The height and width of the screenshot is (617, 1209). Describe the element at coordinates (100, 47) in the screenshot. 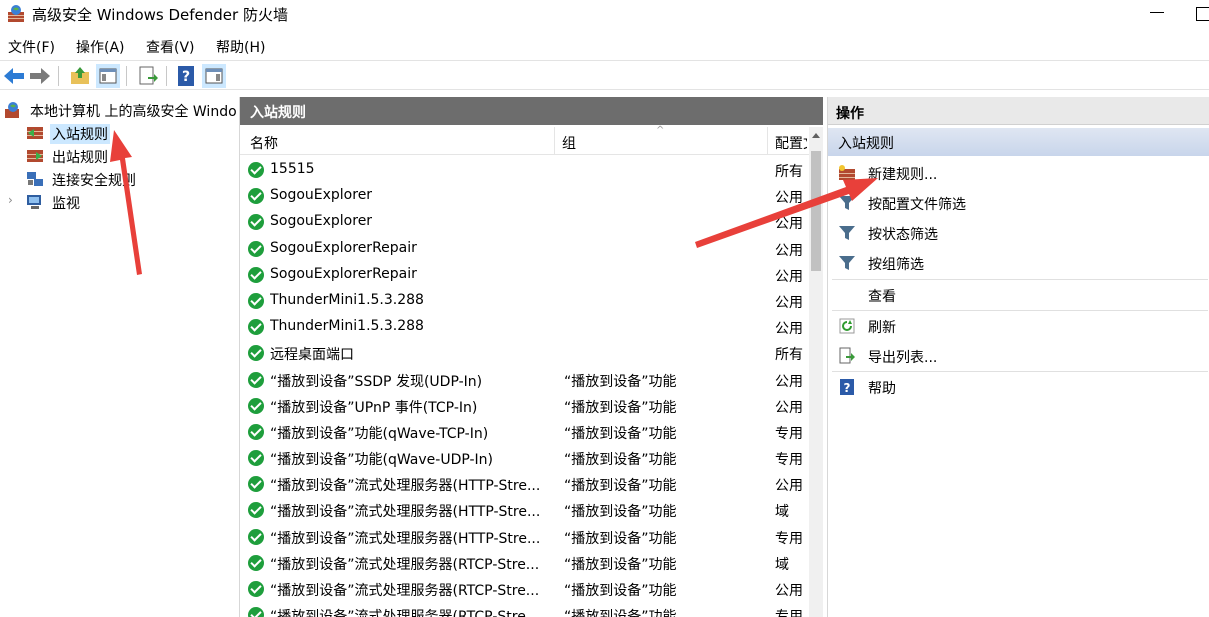

I see `menu-action: 操作(A)` at that location.